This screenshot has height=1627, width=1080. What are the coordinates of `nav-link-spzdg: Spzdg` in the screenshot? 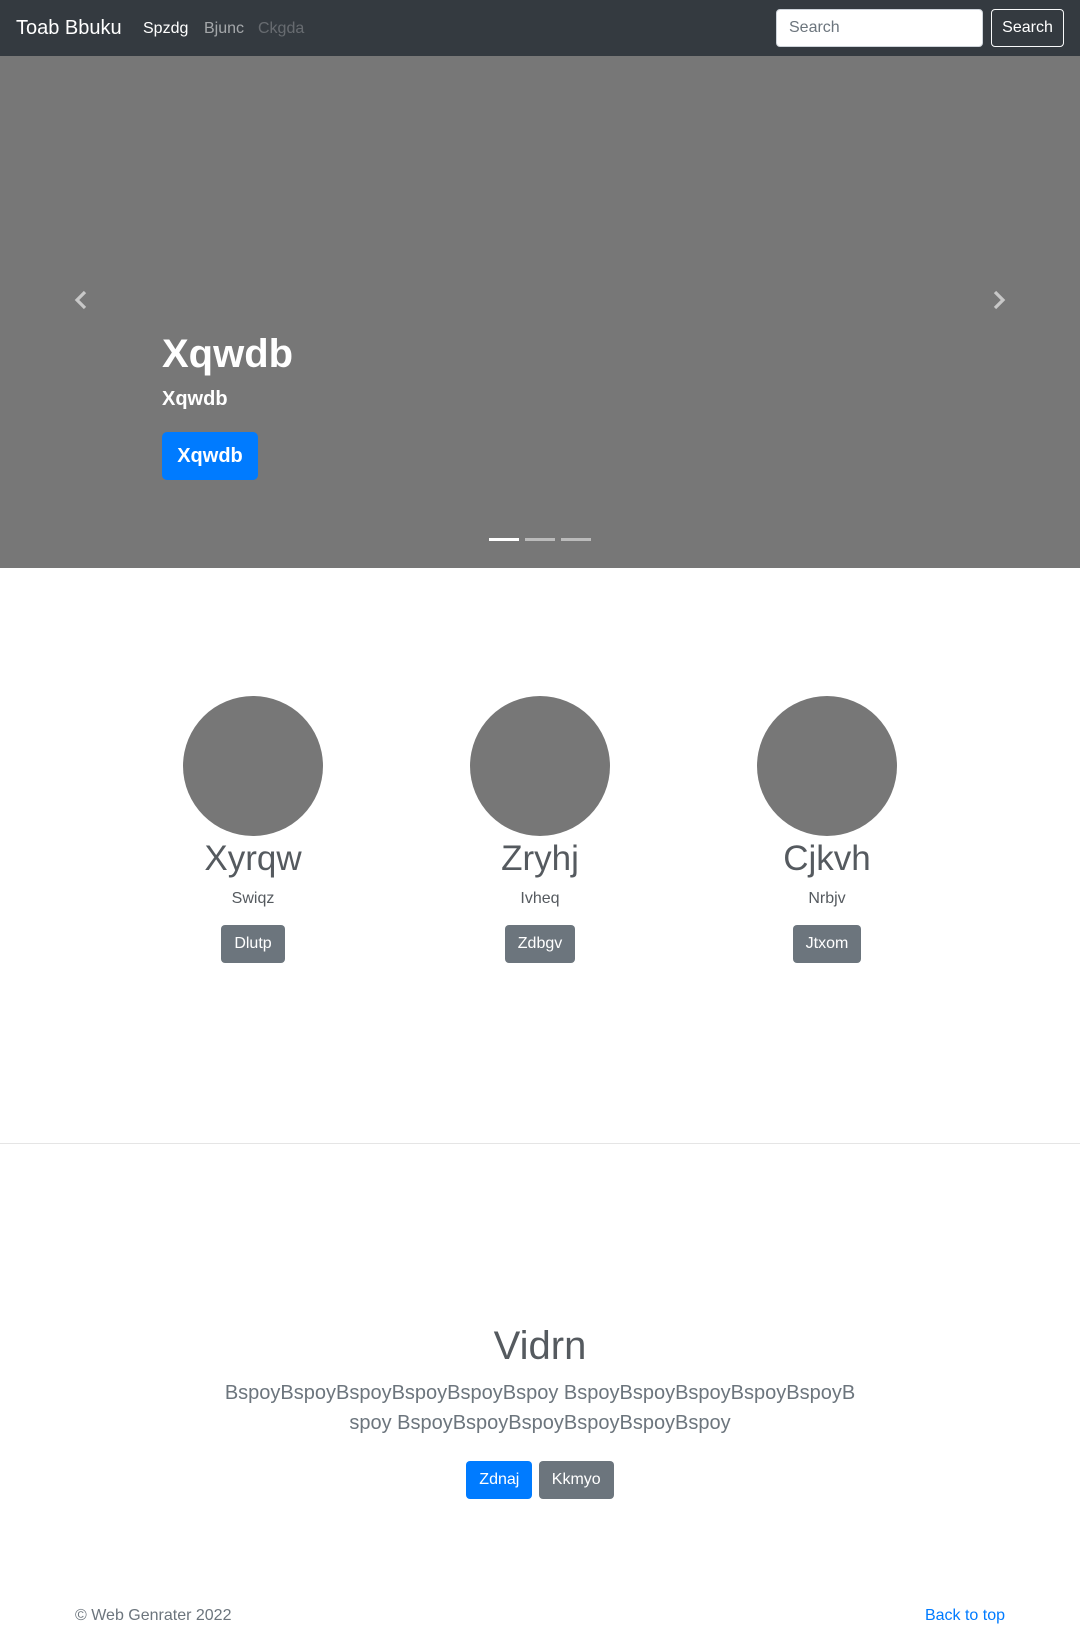 It's located at (165, 29).